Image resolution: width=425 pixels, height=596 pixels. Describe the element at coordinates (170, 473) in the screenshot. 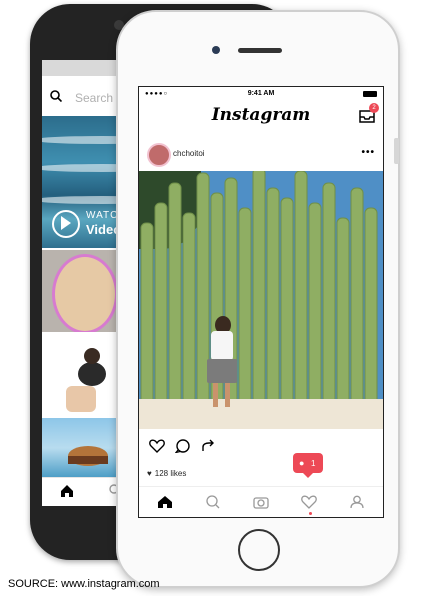

I see `likes-label: 128 likes` at that location.